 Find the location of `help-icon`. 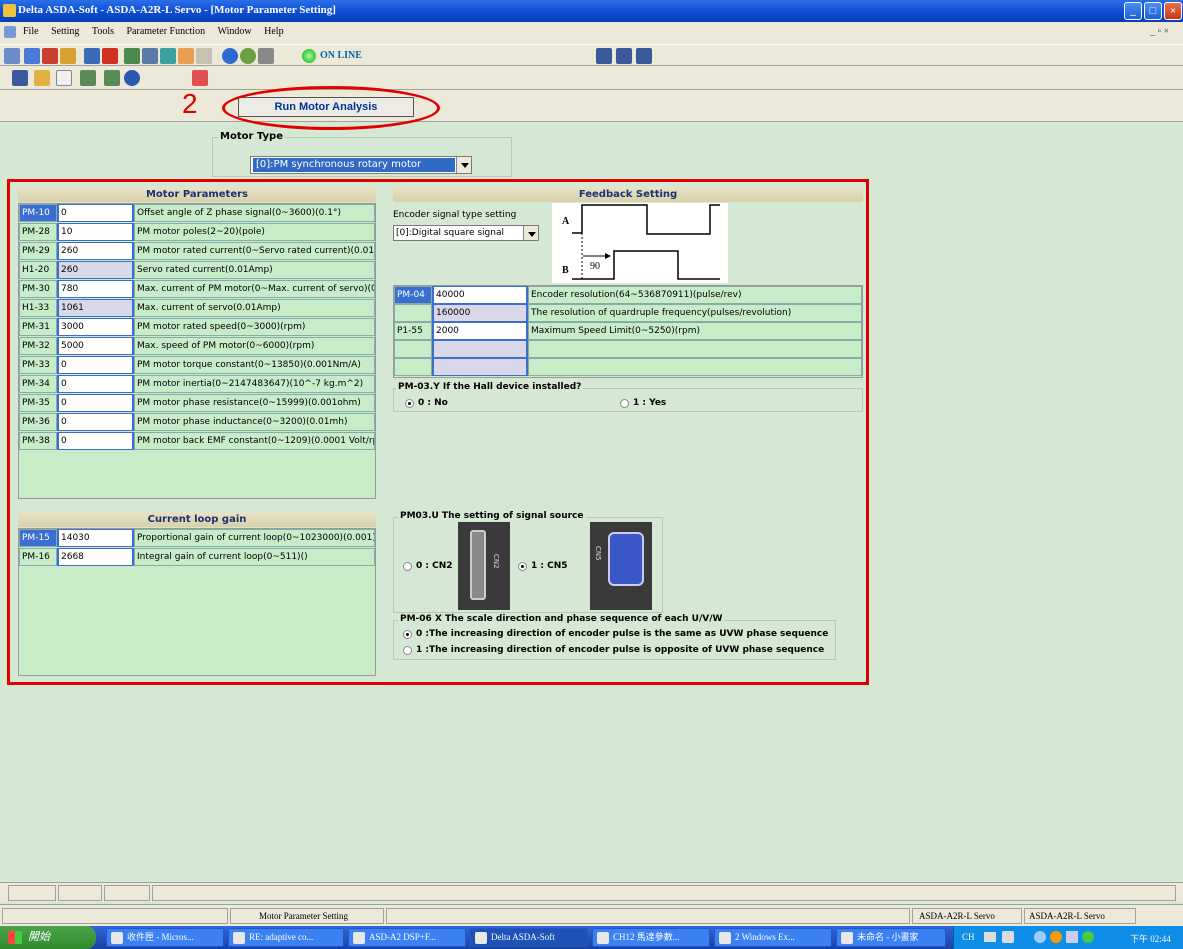

help-icon is located at coordinates (230, 56).